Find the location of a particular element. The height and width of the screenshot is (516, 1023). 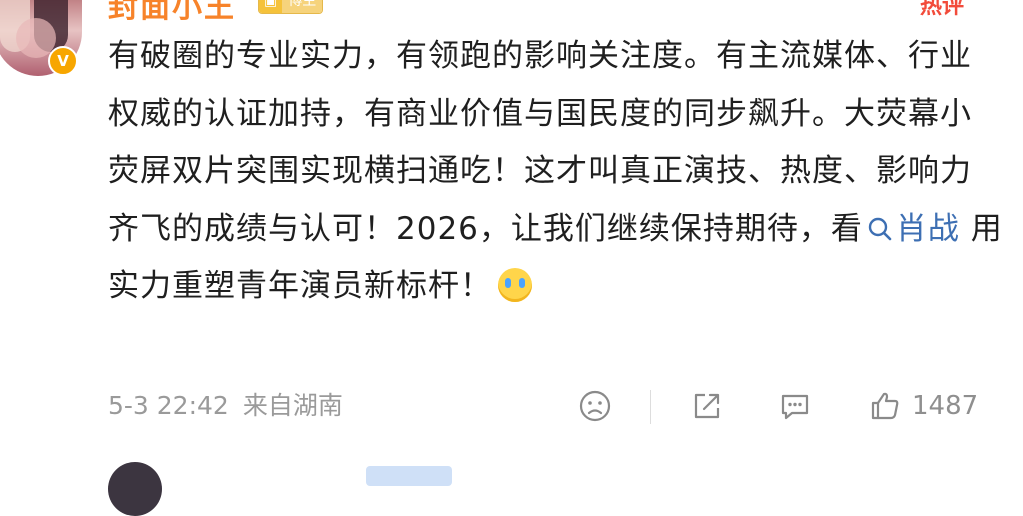

share-icon is located at coordinates (707, 406).